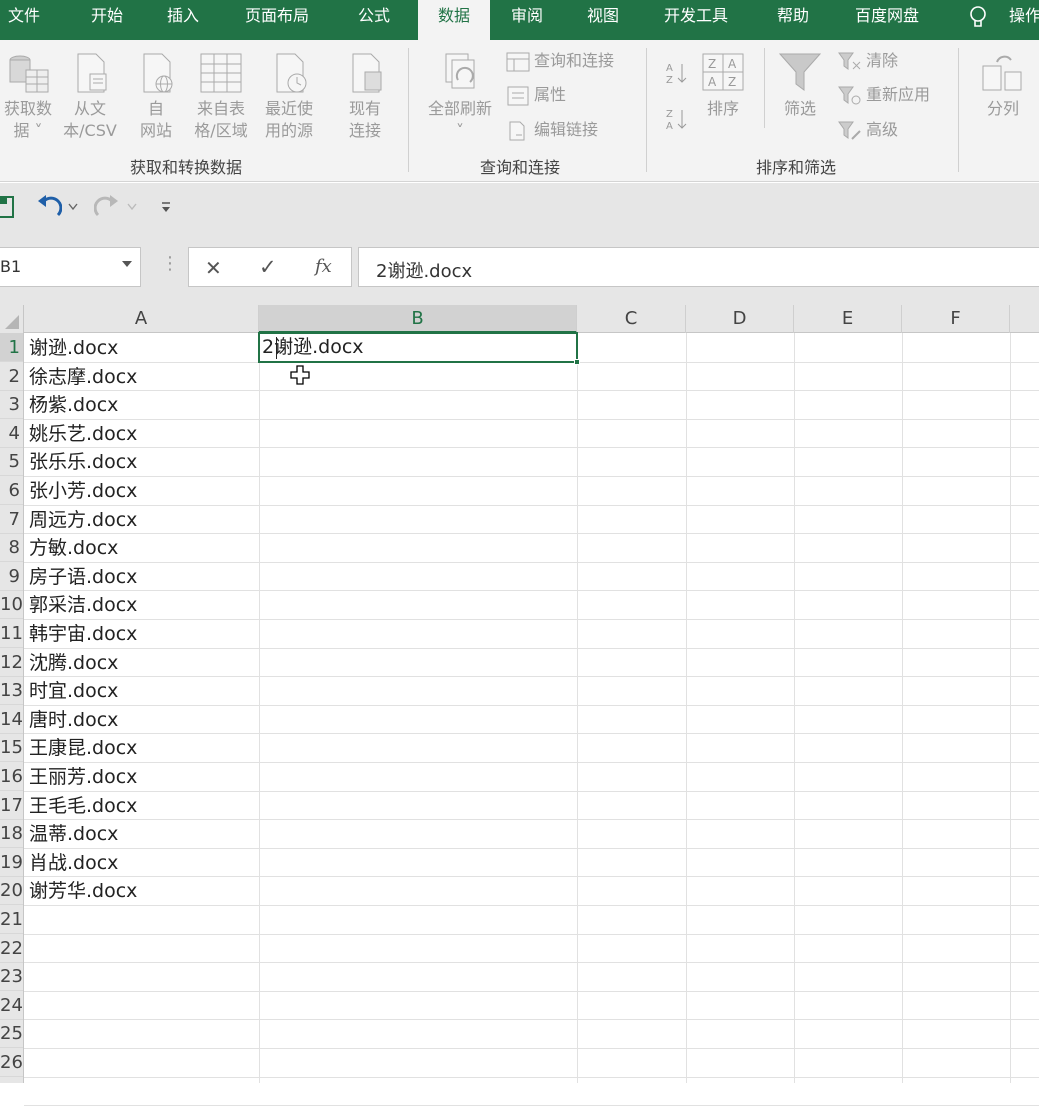 The width and height of the screenshot is (1039, 1106). What do you see at coordinates (73, 348) in the screenshot?
I see `cell-a: 谢逊.docx` at bounding box center [73, 348].